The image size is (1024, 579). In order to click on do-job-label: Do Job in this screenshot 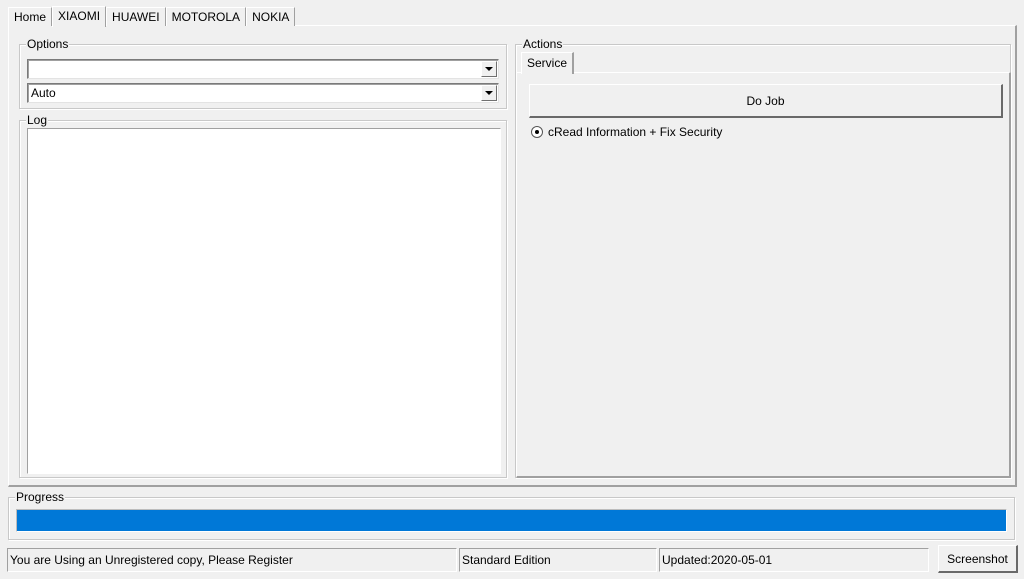, I will do `click(765, 100)`.